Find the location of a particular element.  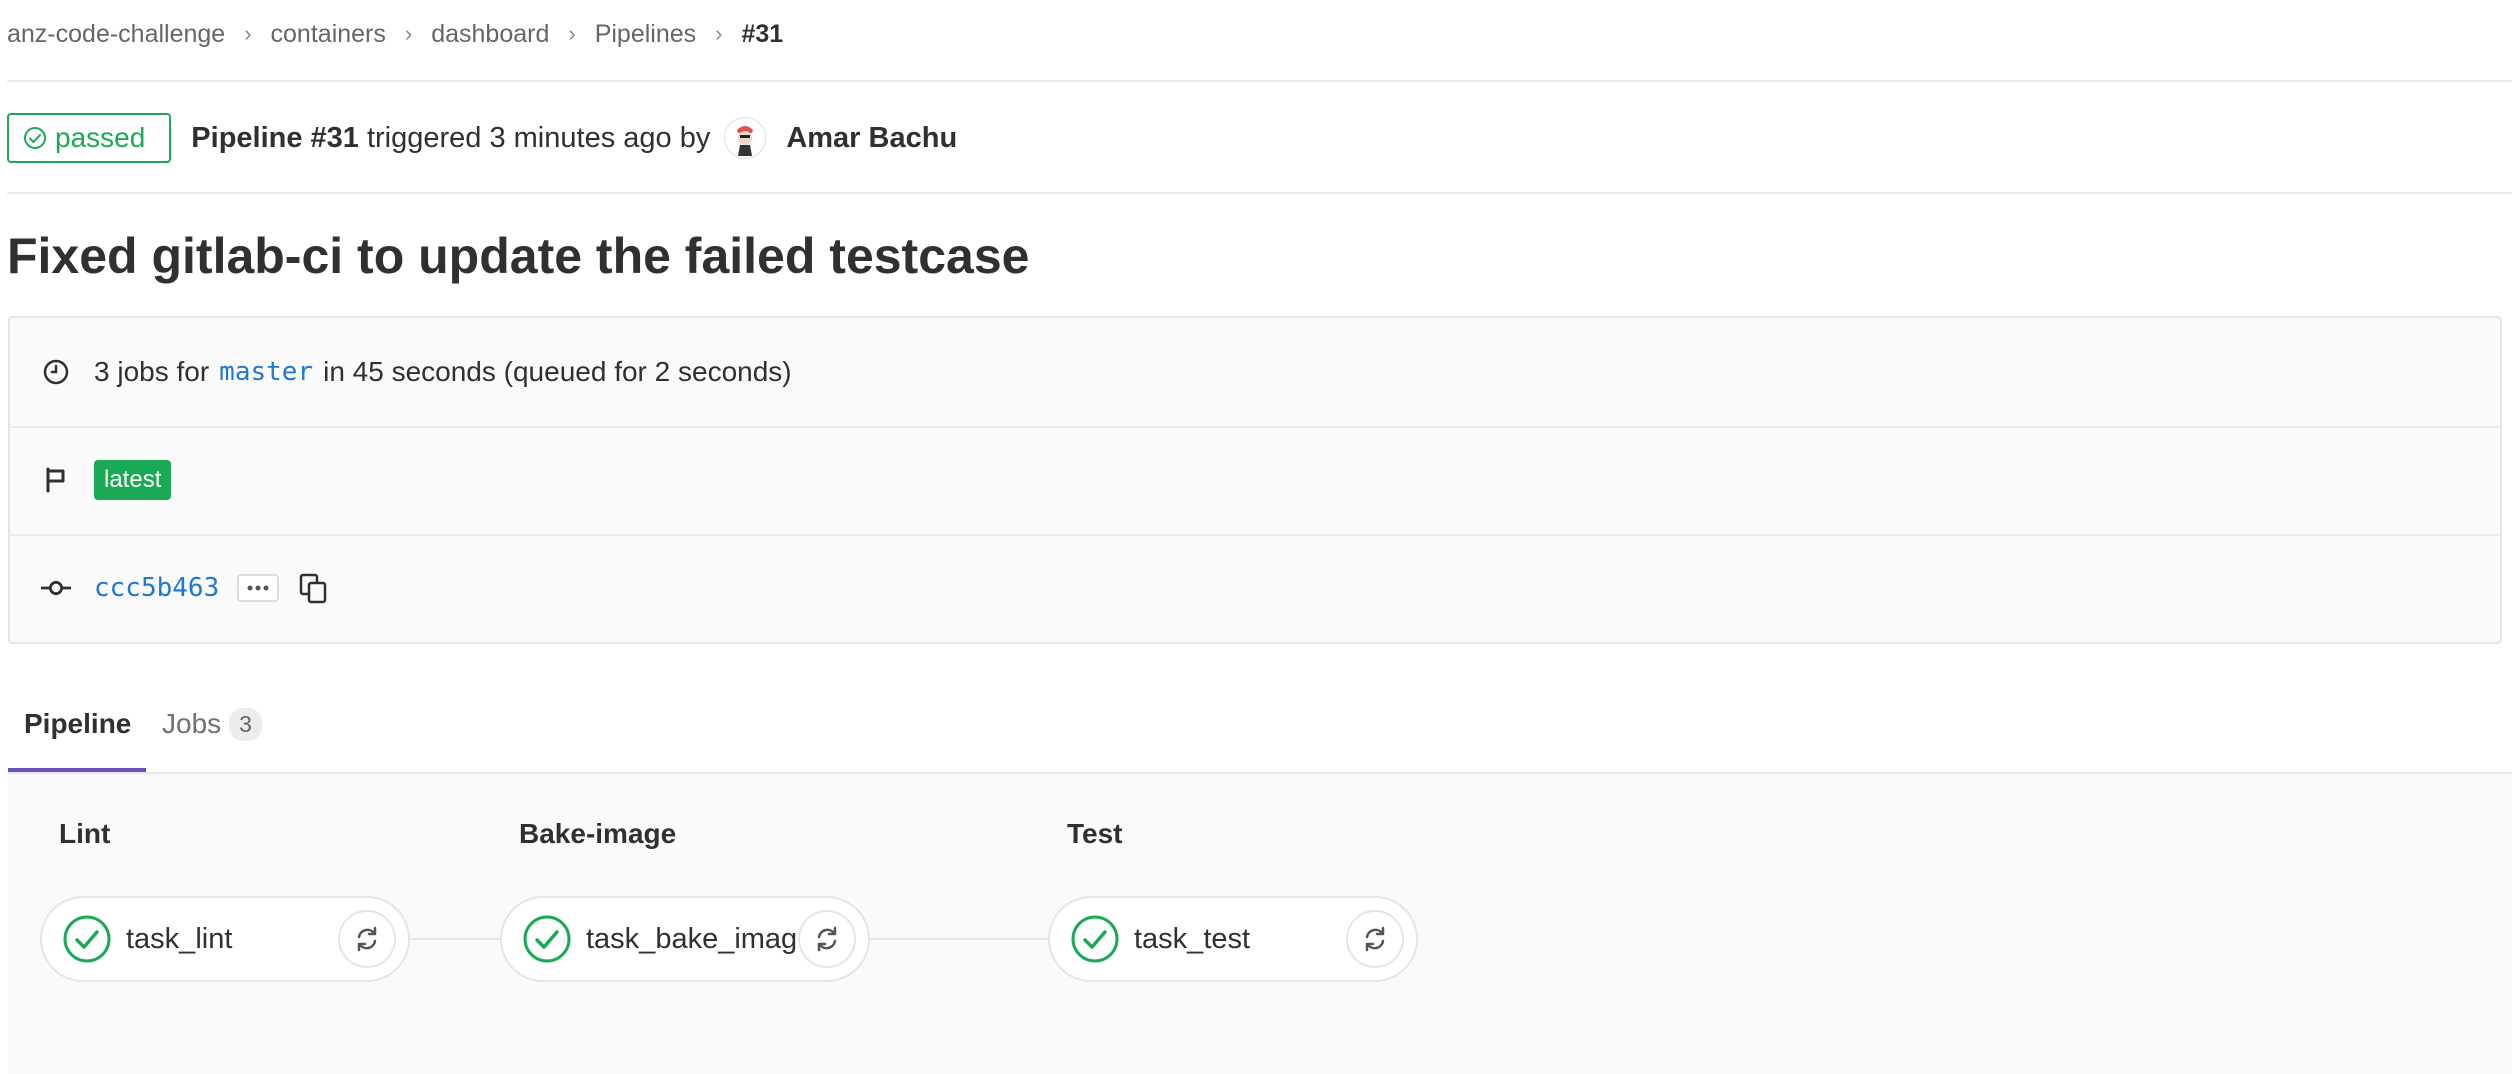

commit-icon is located at coordinates (56, 588).